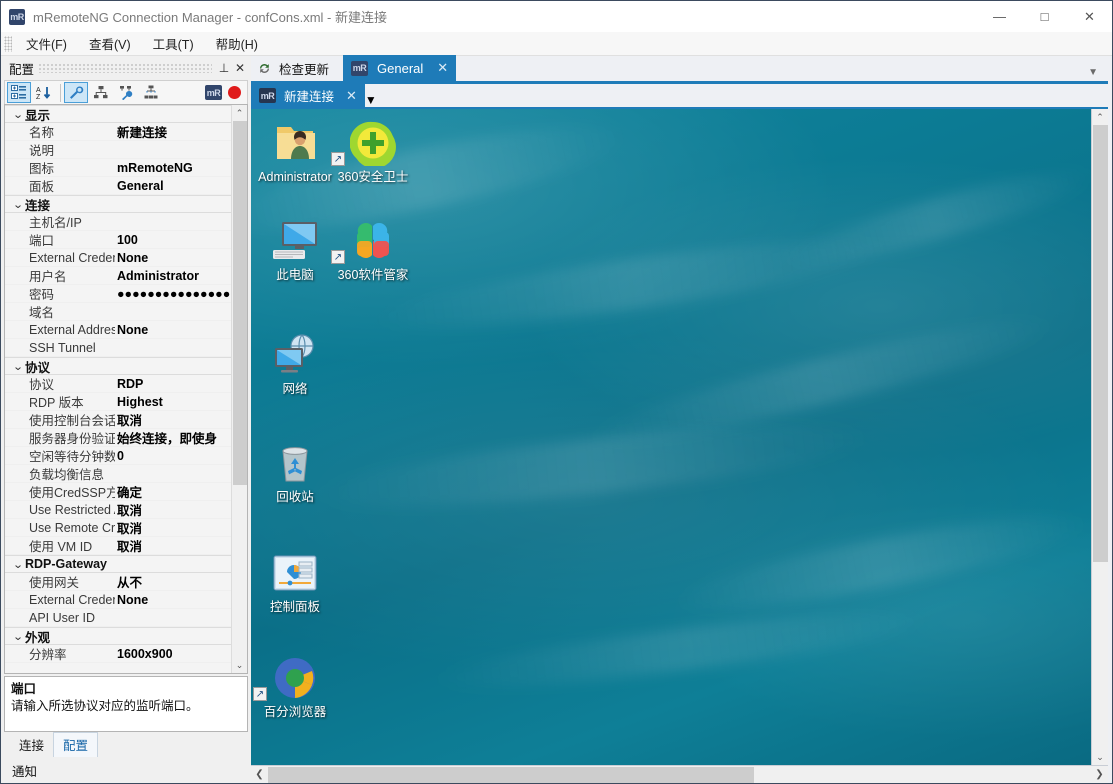  Describe the element at coordinates (373, 152) in the screenshot. I see `desktop-icon-360-safe-guard: ↗ 360安全卫士` at that location.